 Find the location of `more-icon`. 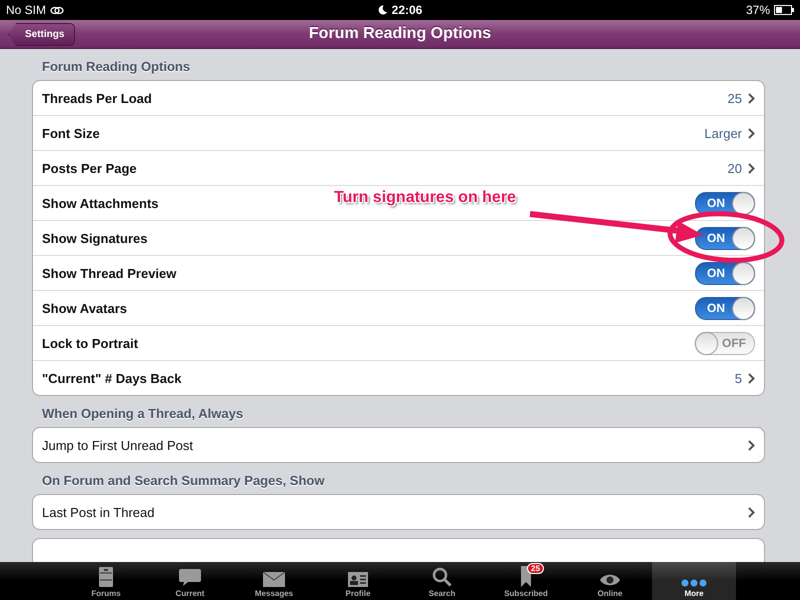

more-icon is located at coordinates (694, 583).